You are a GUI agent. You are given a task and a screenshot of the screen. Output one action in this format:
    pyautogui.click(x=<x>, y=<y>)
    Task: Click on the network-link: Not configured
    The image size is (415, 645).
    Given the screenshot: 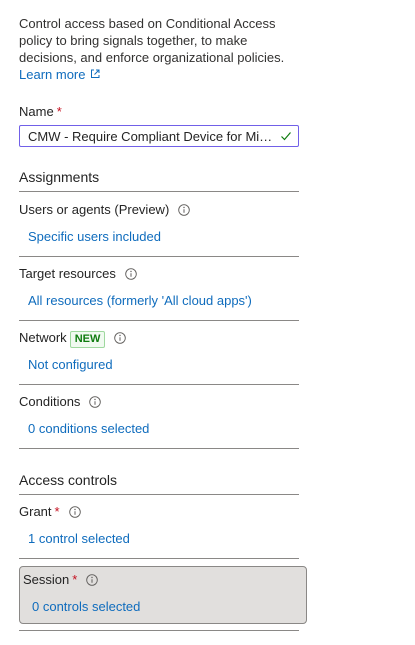 What is the action you would take?
    pyautogui.click(x=70, y=364)
    